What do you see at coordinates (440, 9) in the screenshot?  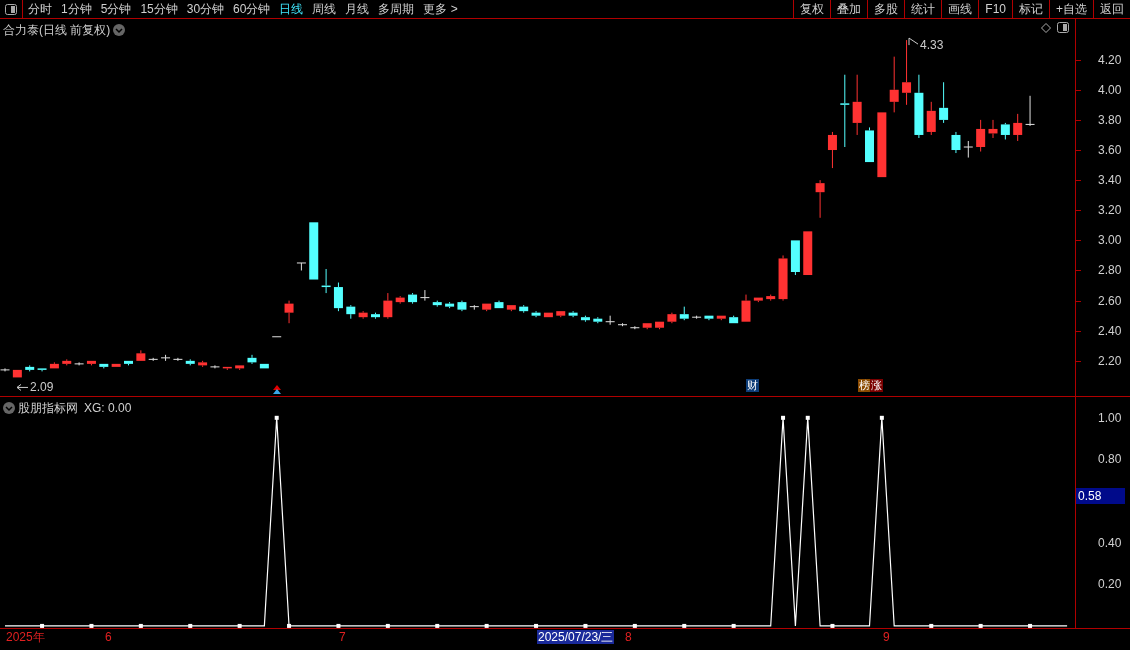 I see `period-tab: 更多 >` at bounding box center [440, 9].